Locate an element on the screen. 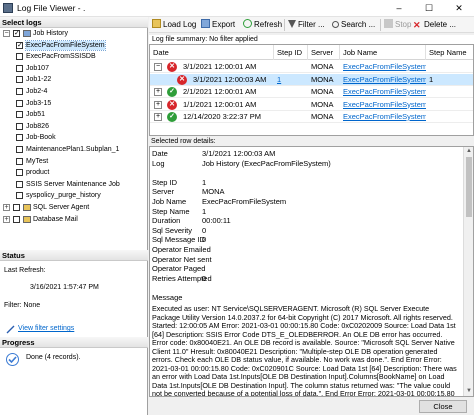 This screenshot has width=474, height=415. scroll-down-arrow-icon: ▼ is located at coordinates (468, 391).